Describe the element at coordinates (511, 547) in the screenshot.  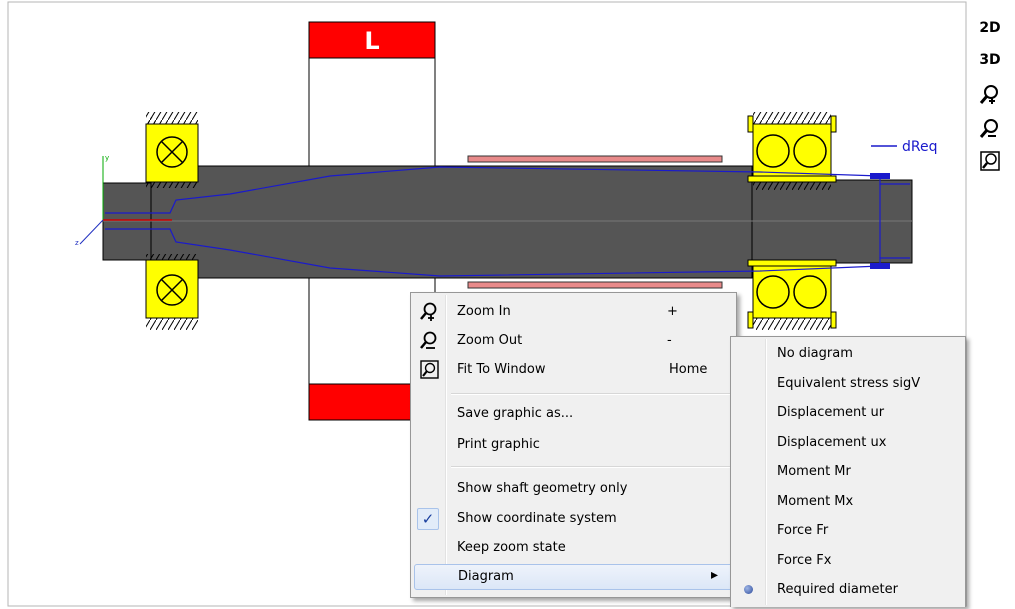
I see `menu-label: Keep zoom state` at that location.